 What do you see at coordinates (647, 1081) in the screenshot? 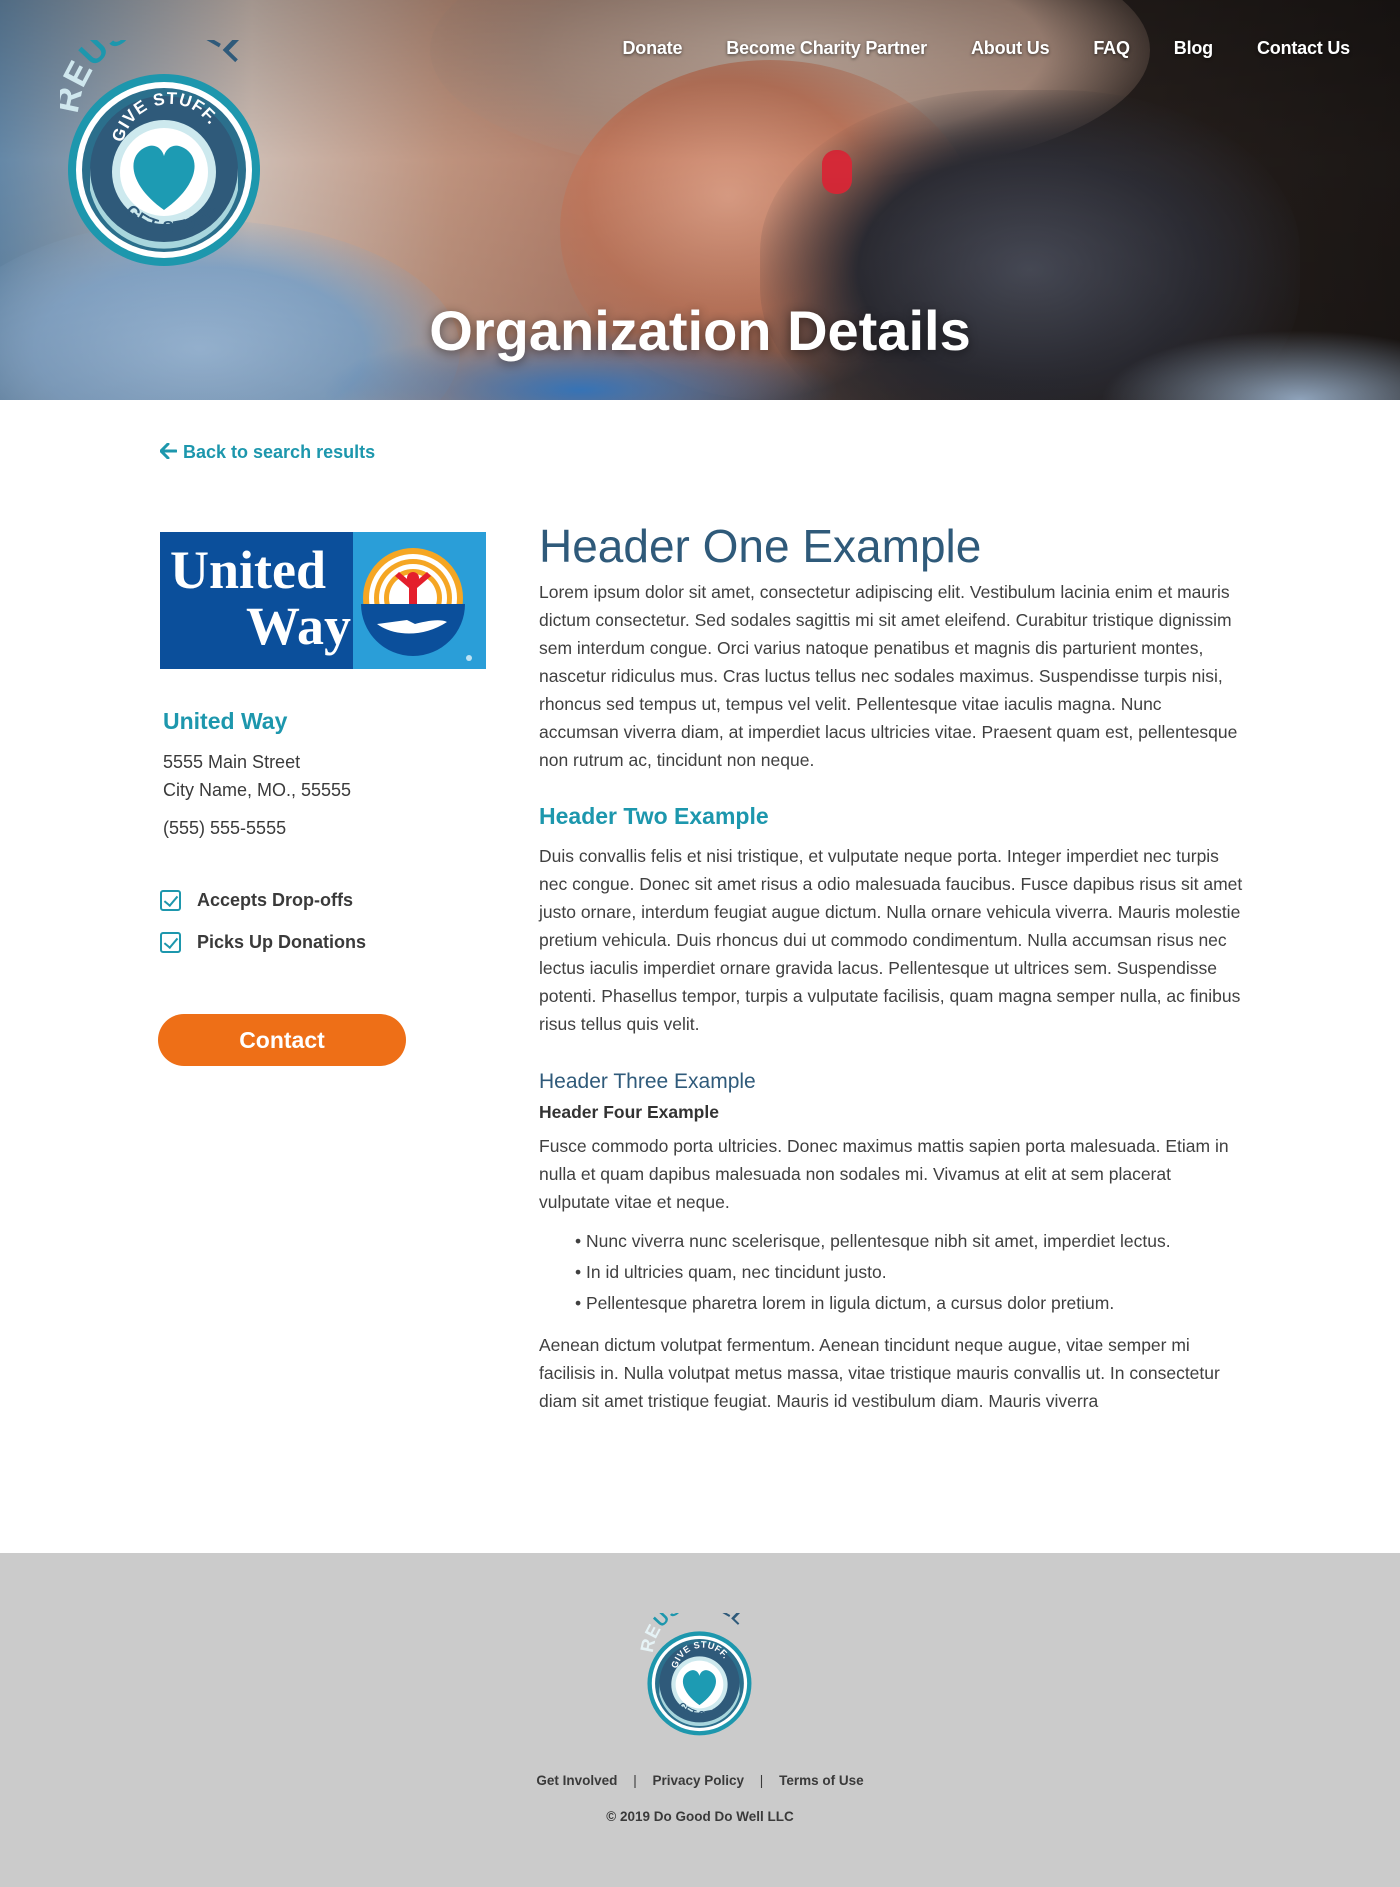
I see `content-header-three: Header Three Example` at bounding box center [647, 1081].